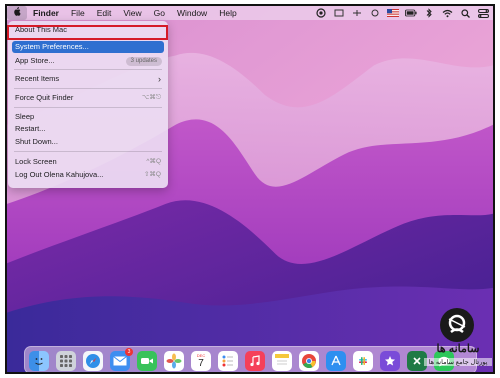  What do you see at coordinates (78, 13) in the screenshot?
I see `menubar-file: File` at bounding box center [78, 13].